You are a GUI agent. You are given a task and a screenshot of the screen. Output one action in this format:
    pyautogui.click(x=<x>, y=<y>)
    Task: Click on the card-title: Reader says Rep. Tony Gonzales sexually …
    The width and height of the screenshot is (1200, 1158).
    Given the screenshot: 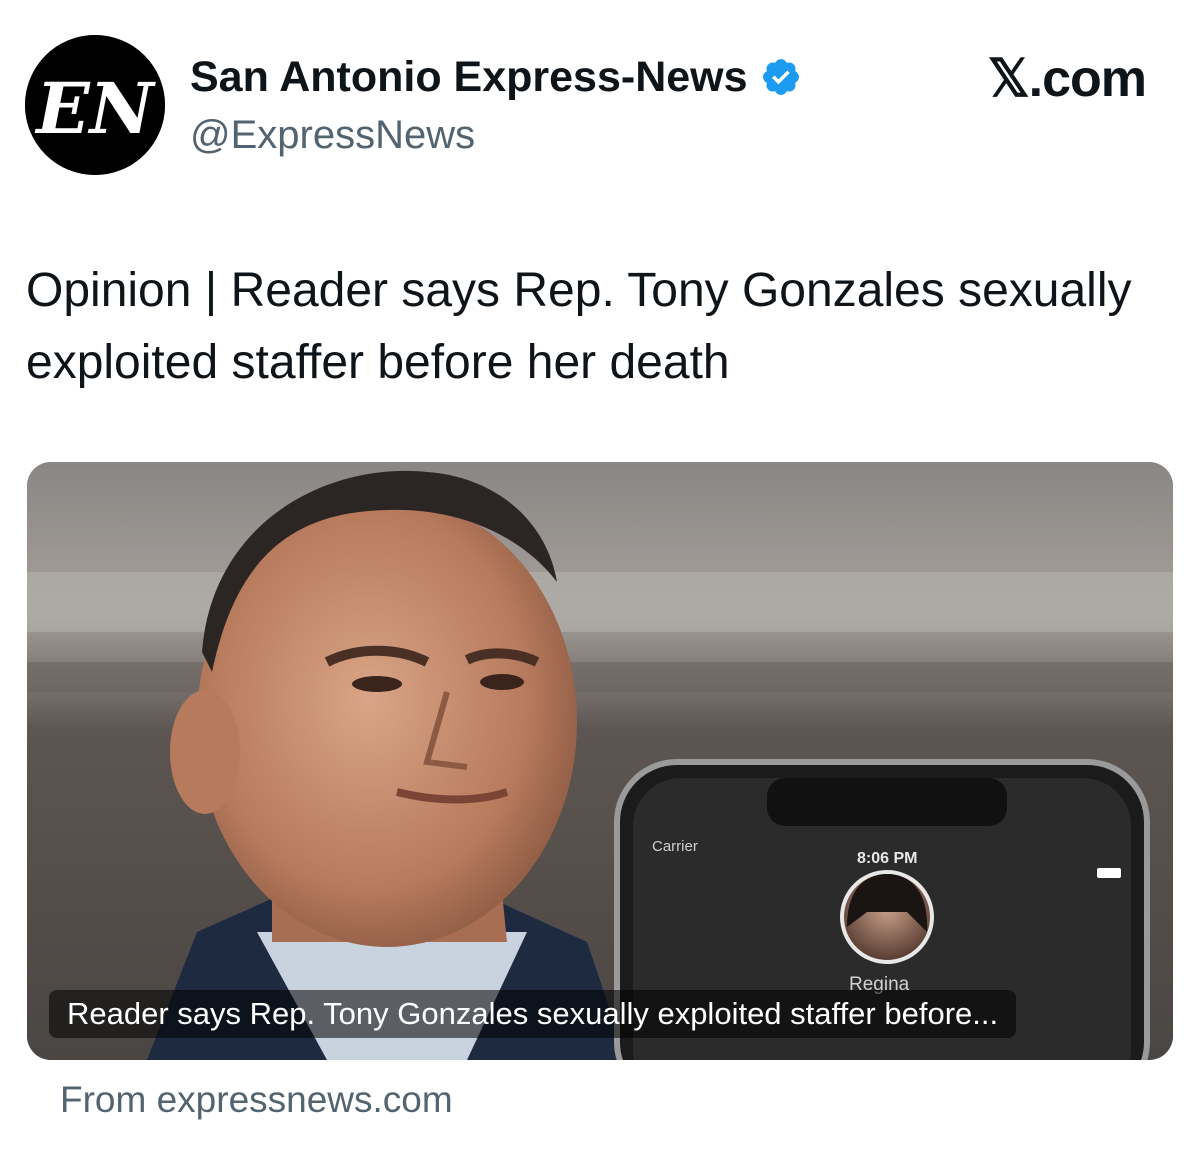 What is the action you would take?
    pyautogui.click(x=533, y=1014)
    